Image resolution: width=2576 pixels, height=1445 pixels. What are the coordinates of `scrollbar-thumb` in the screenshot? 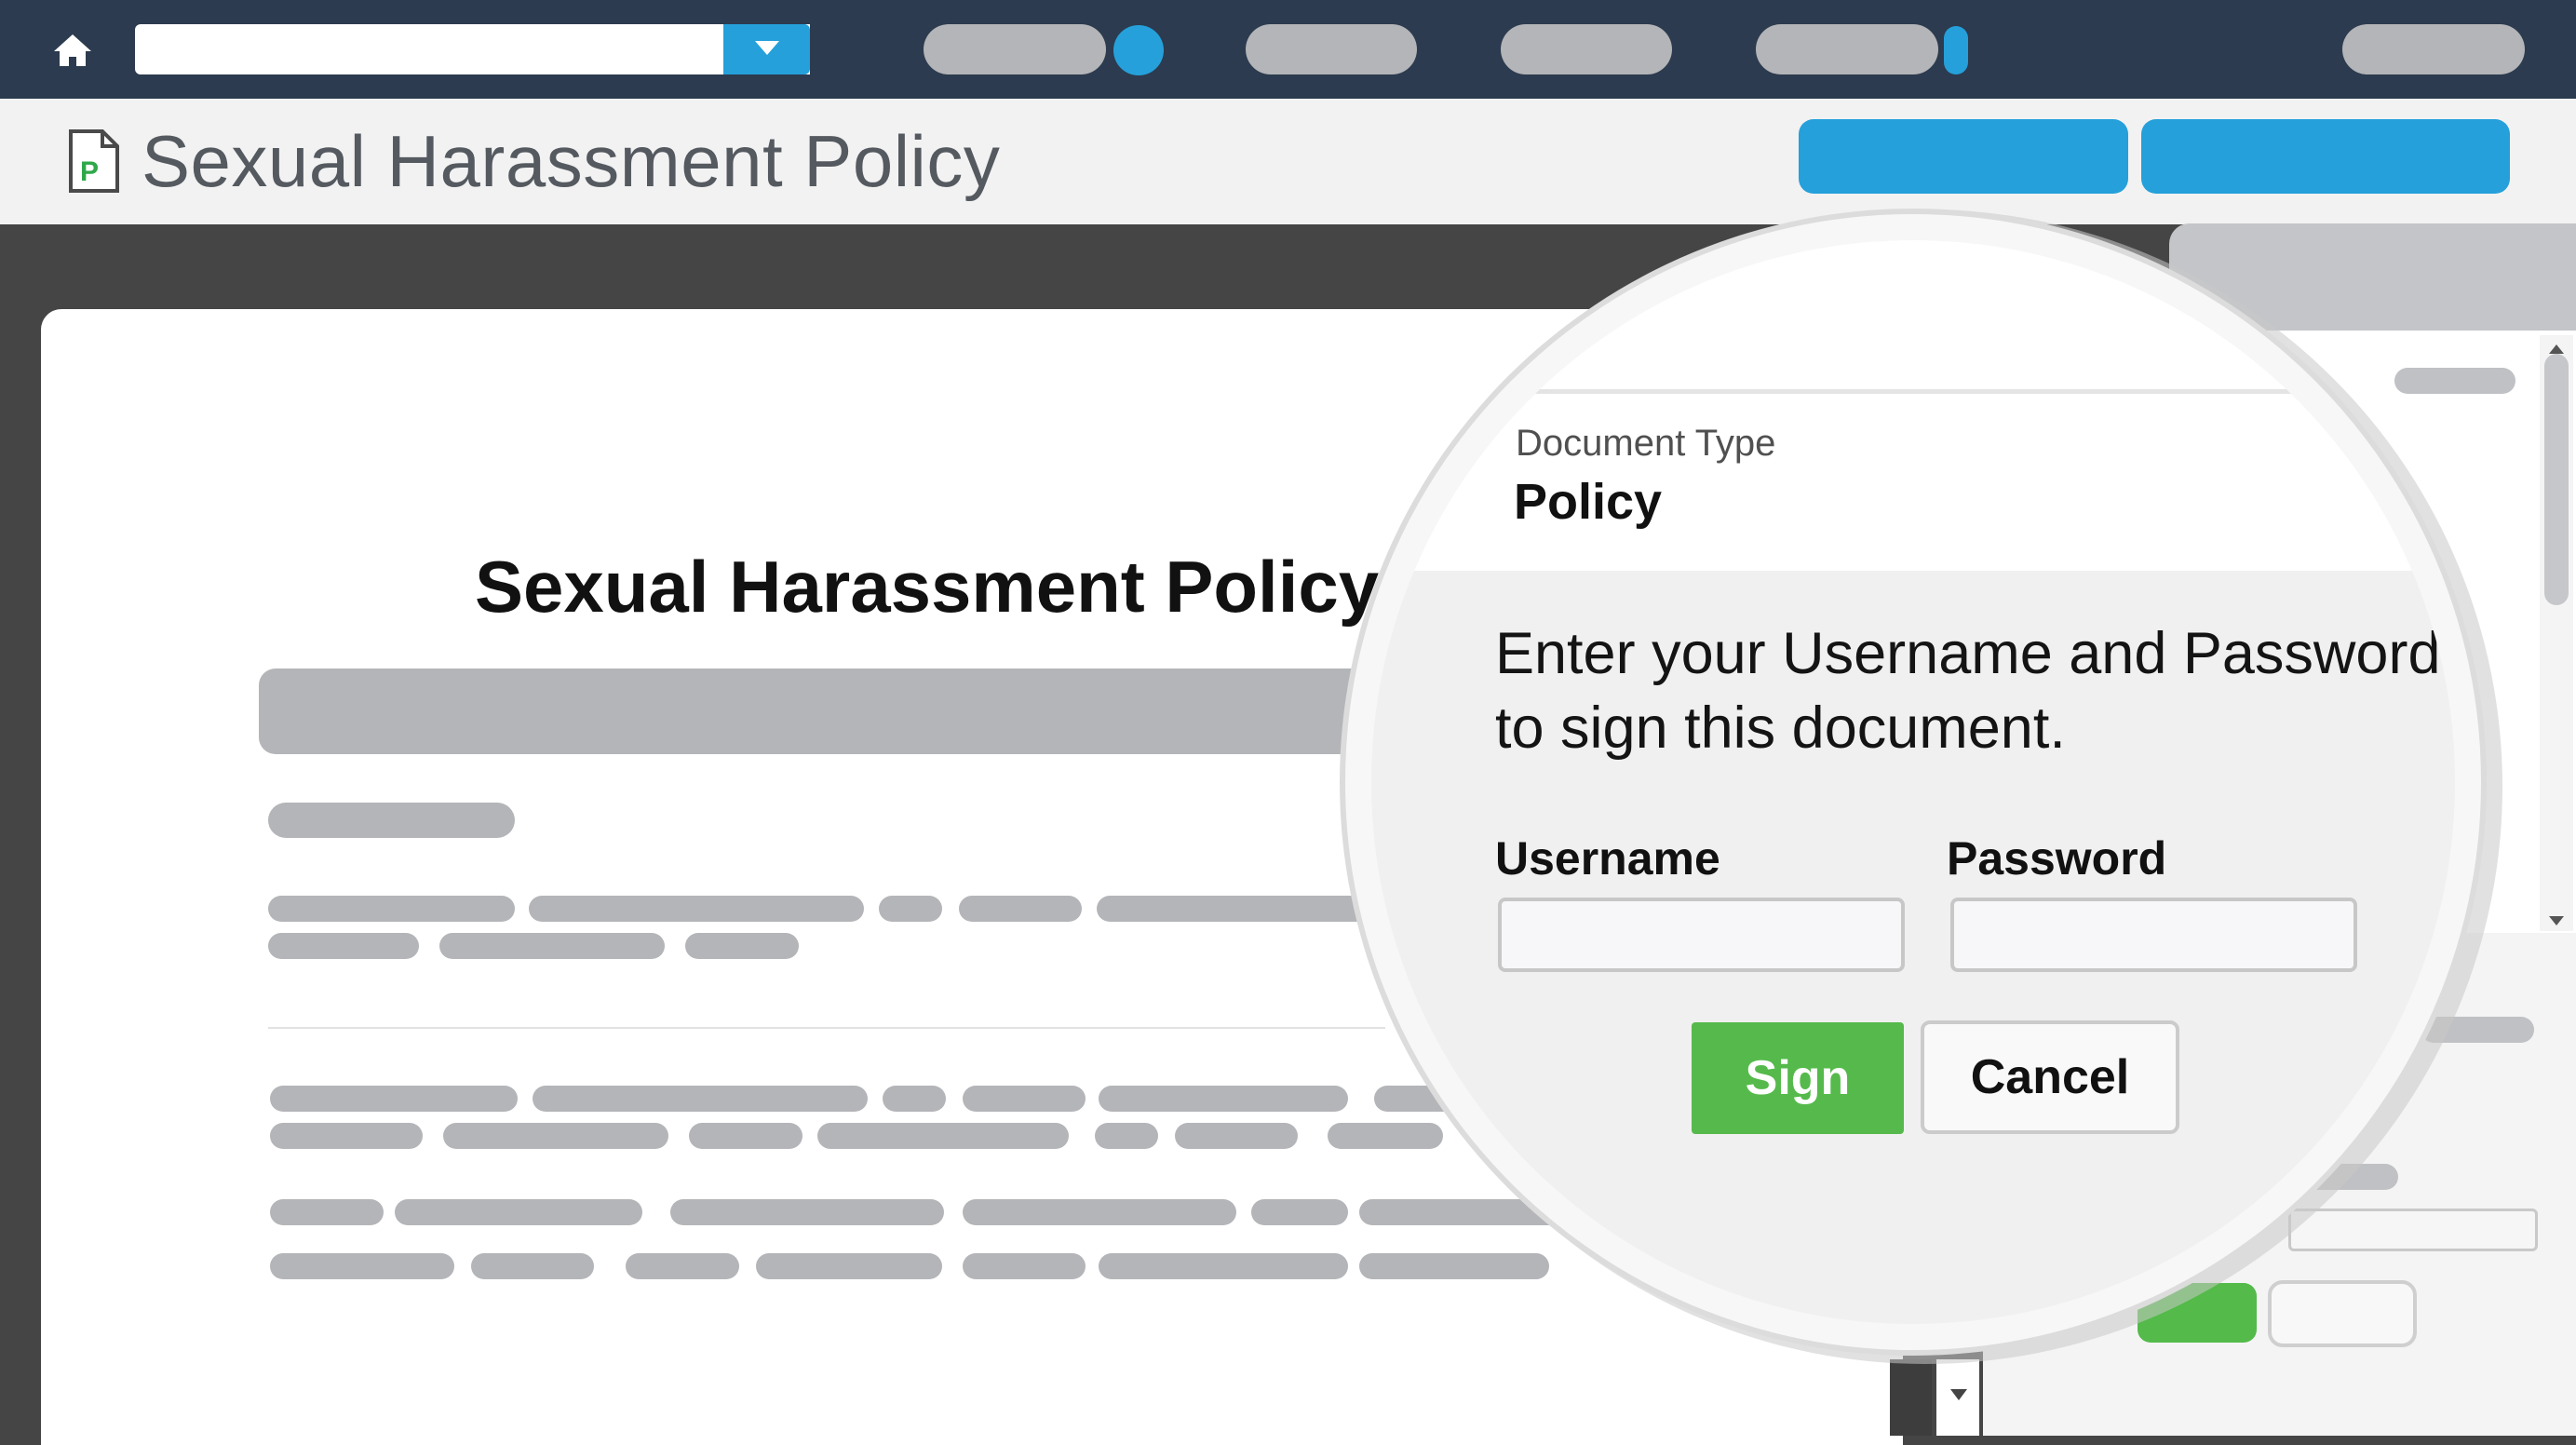 It's located at (2556, 480).